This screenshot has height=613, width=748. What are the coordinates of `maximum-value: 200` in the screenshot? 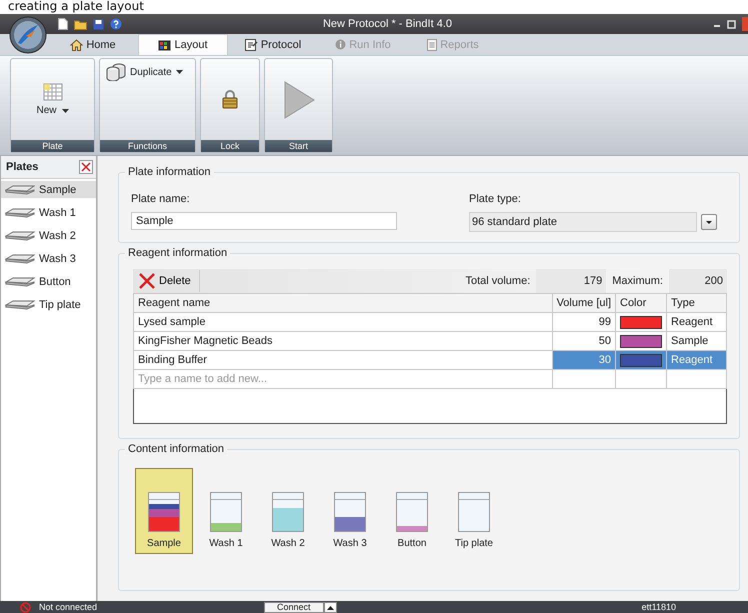 It's located at (698, 281).